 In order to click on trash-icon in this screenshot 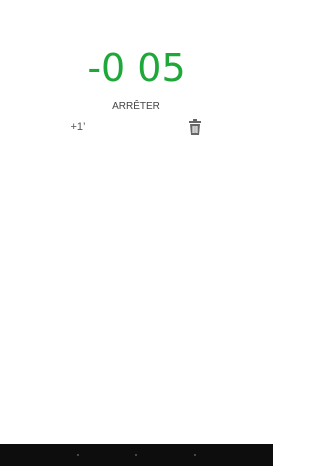, I will do `click(195, 127)`.